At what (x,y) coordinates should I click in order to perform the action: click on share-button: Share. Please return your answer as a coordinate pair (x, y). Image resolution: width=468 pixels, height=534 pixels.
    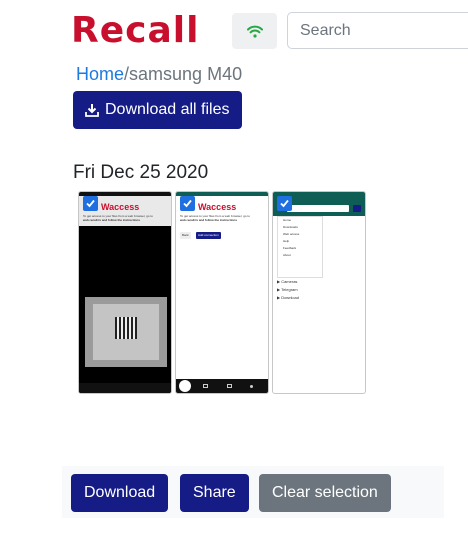
    Looking at the image, I should click on (214, 493).